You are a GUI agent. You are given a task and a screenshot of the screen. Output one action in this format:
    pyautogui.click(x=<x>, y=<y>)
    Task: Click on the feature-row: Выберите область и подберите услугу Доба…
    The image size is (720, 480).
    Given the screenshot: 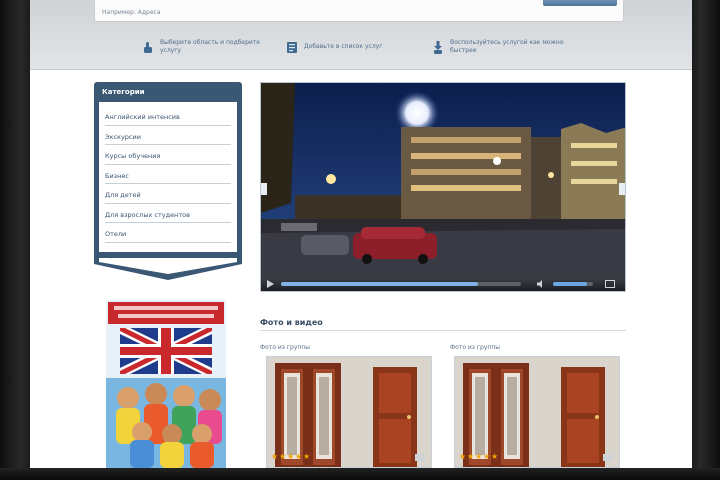 What is the action you would take?
    pyautogui.click(x=361, y=47)
    